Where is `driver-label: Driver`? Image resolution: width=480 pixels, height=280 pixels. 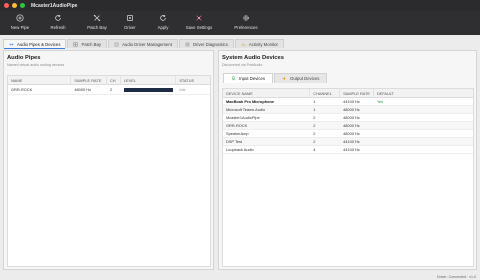 driver-label: Driver is located at coordinates (130, 27).